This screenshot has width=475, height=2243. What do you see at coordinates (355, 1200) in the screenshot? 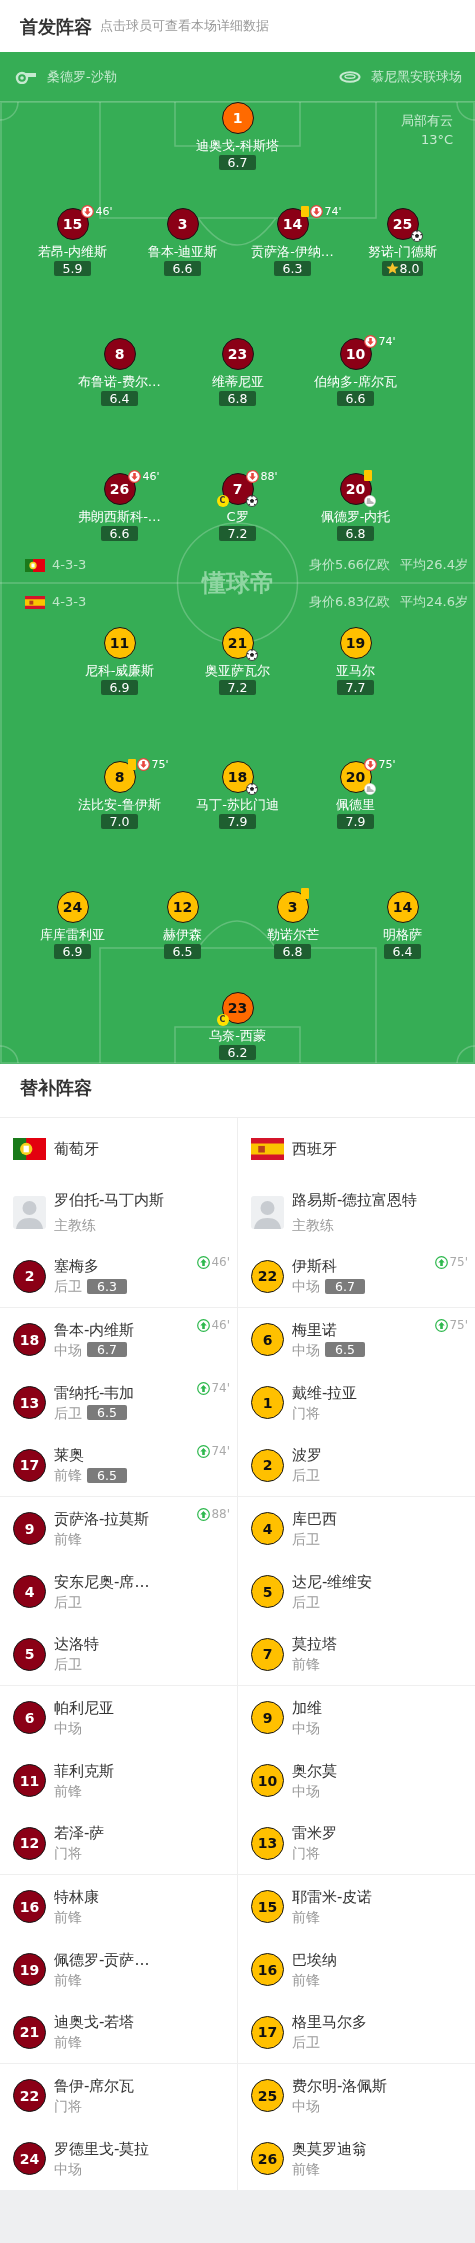
I see `coach-name: 路易斯-德拉富恩特` at bounding box center [355, 1200].